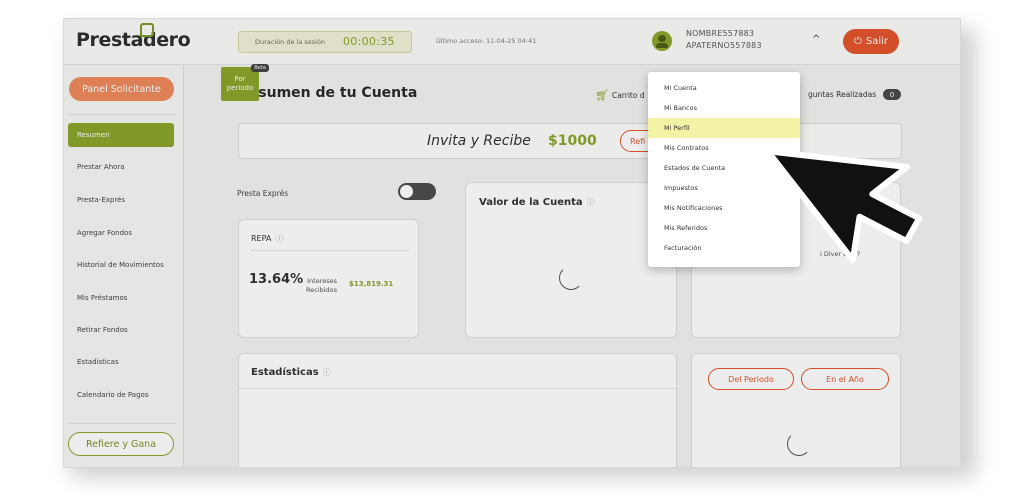  I want to click on account-value-card: Valor de la Cuenta ⓘ, so click(571, 260).